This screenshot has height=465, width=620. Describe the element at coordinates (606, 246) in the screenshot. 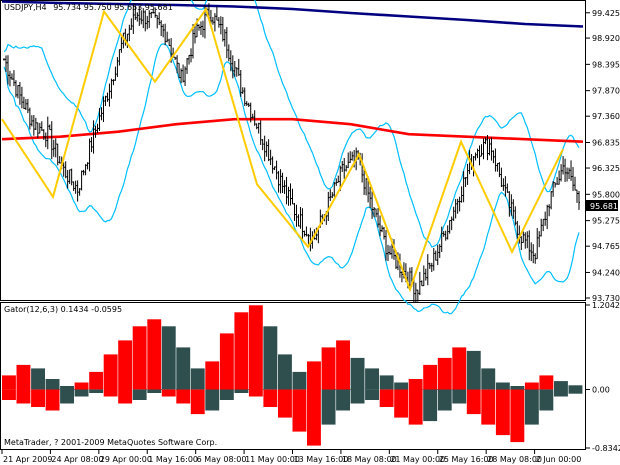

I see `price-tick-label: 94.765` at that location.